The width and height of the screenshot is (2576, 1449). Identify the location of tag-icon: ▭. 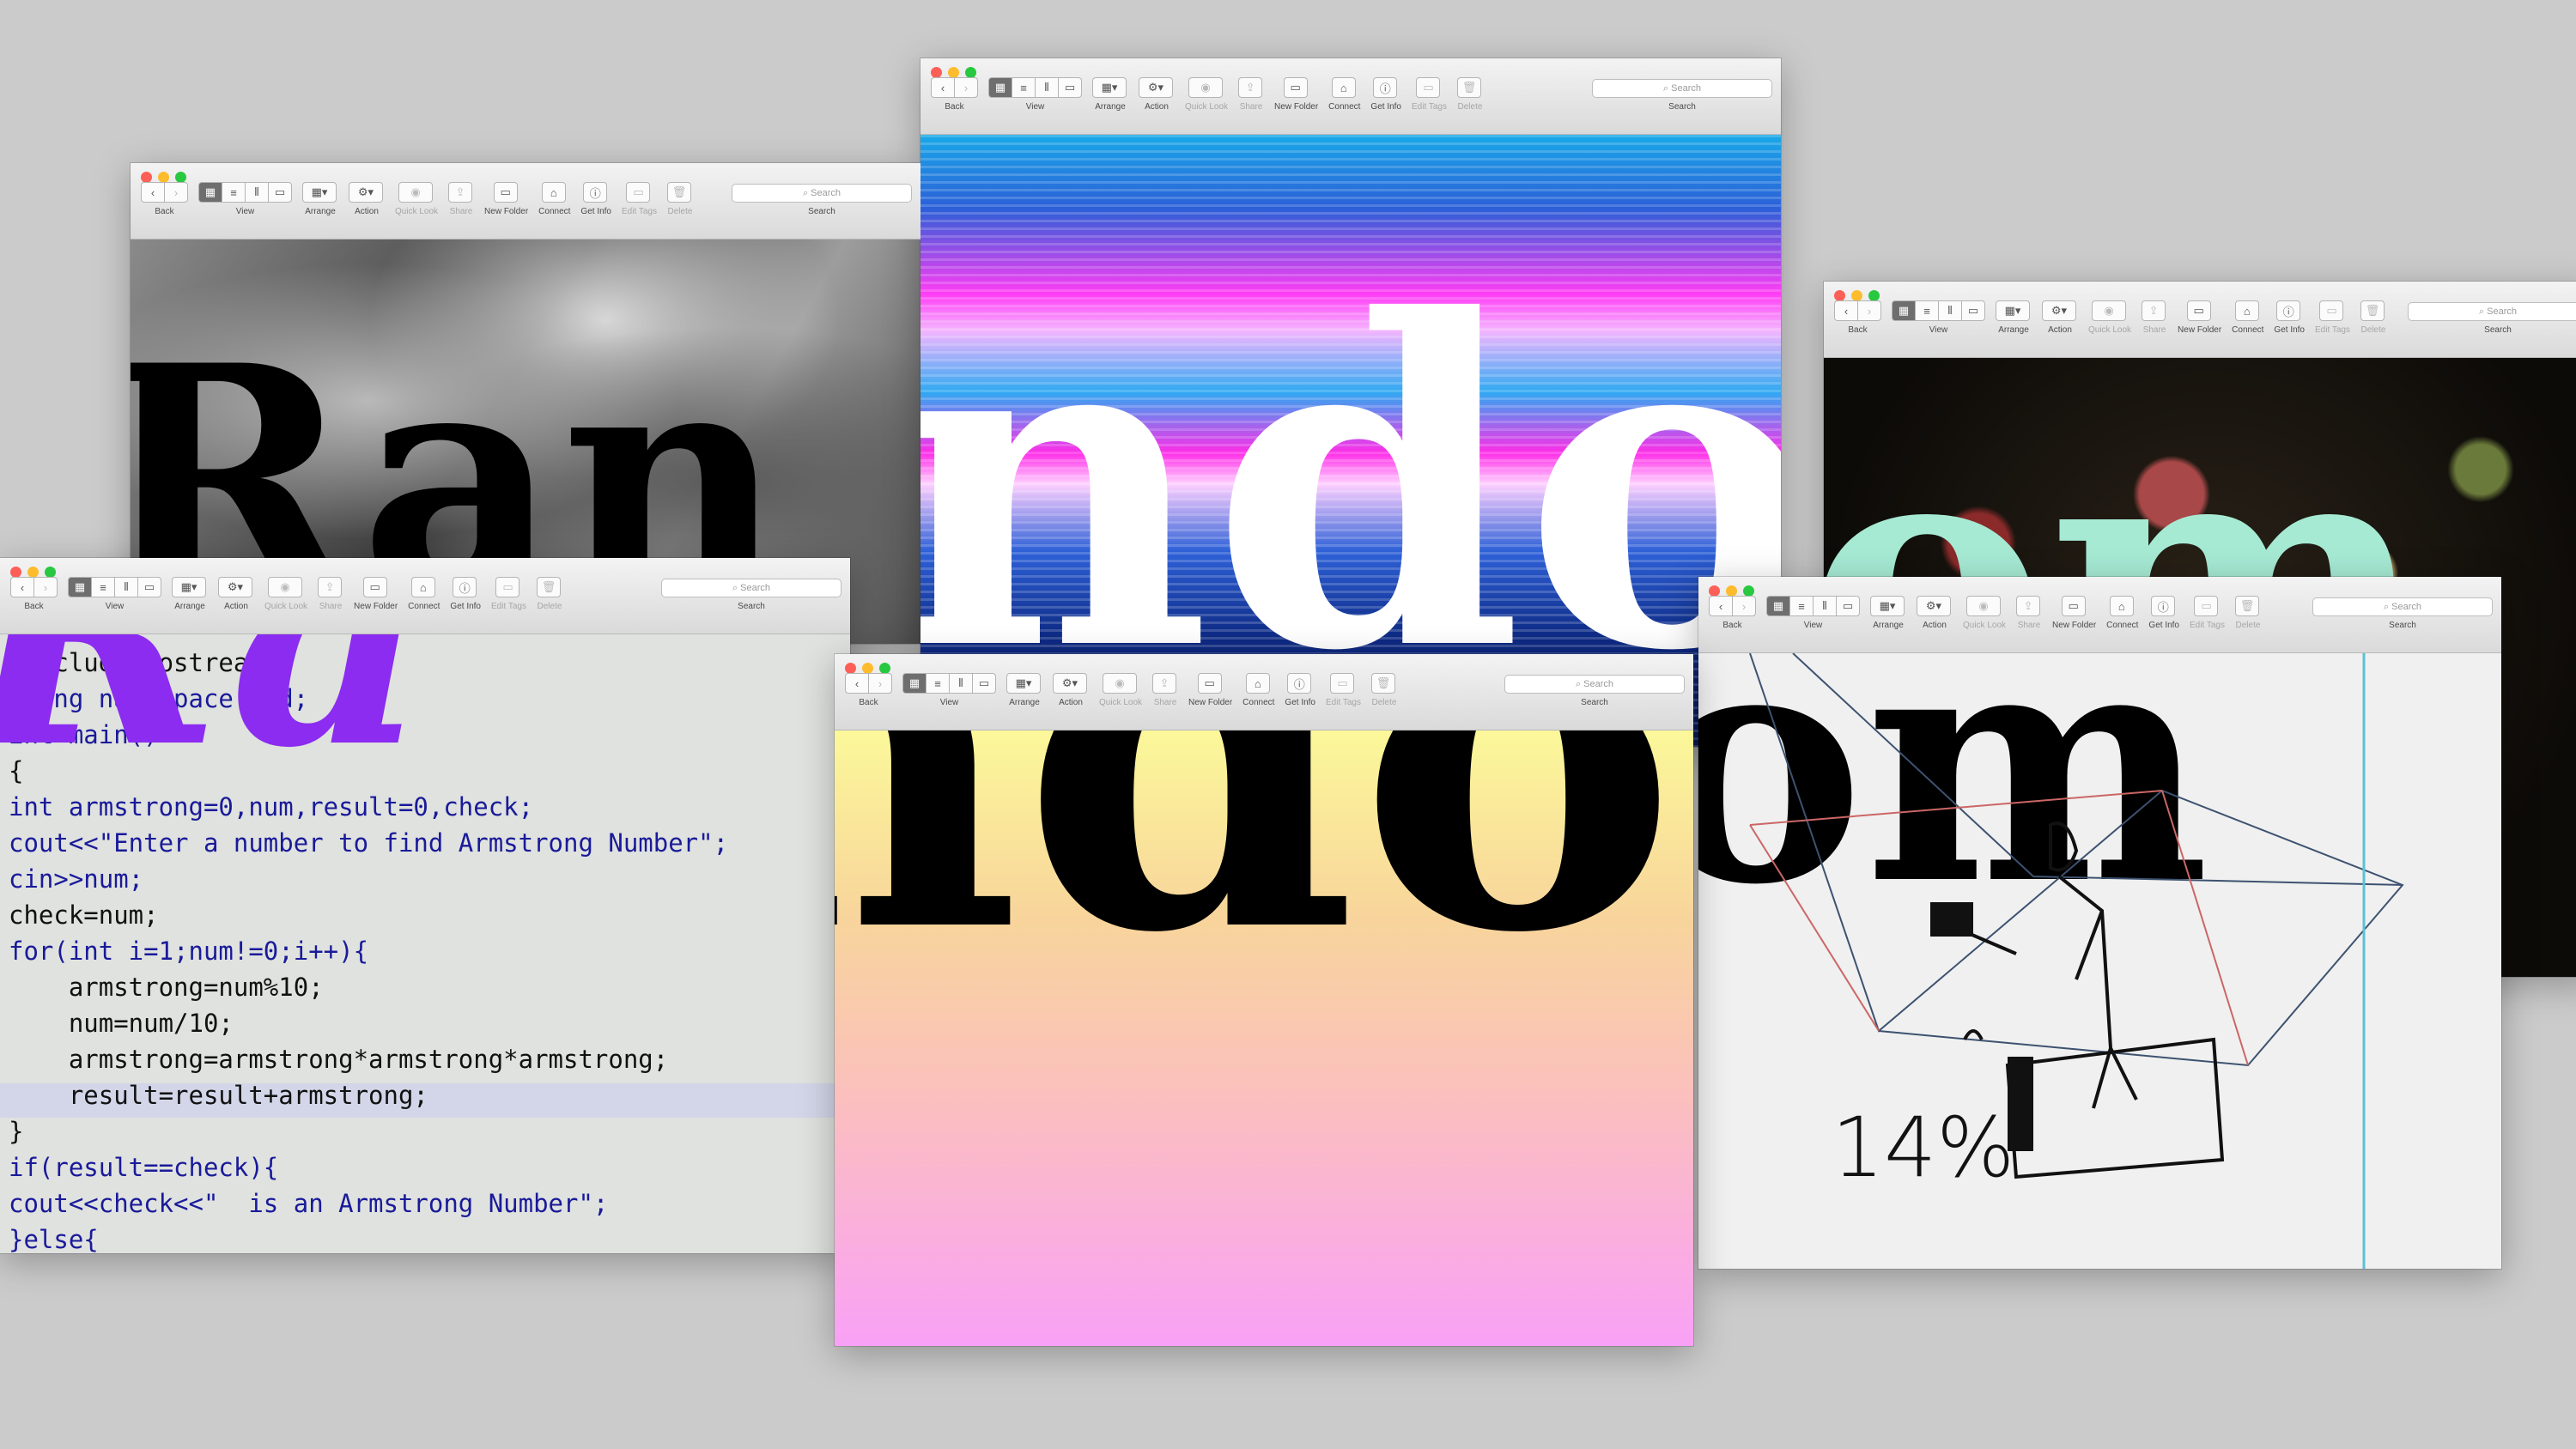
(1429, 87).